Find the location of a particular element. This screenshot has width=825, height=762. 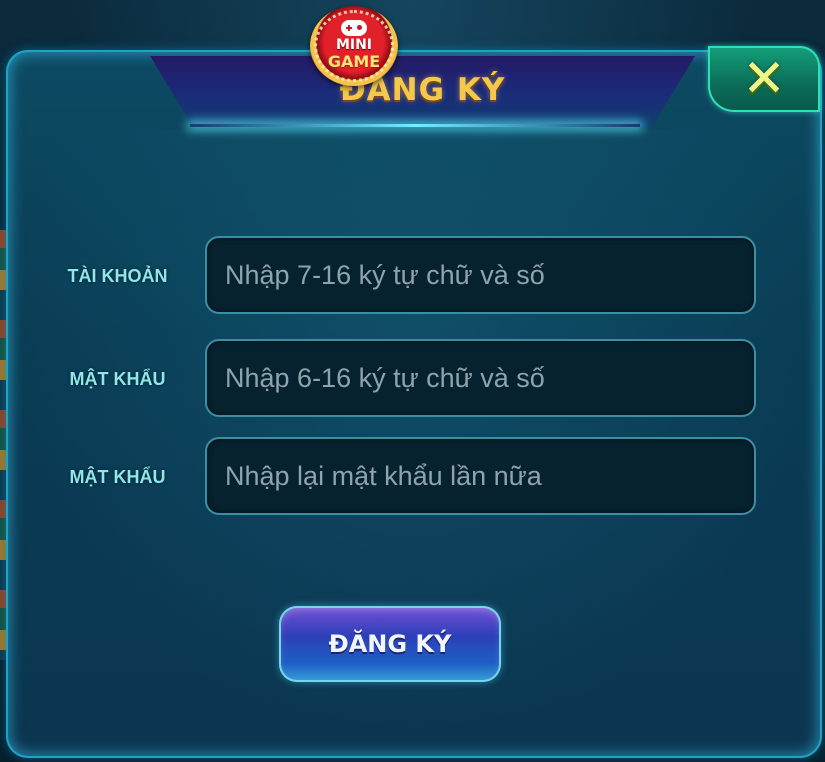

dialog-title: ĐĂNG KÝ is located at coordinates (422, 90).